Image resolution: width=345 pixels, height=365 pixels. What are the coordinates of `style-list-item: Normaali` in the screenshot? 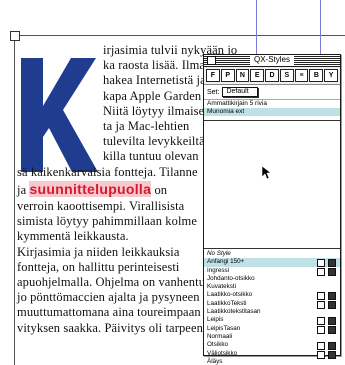 It's located at (272, 337).